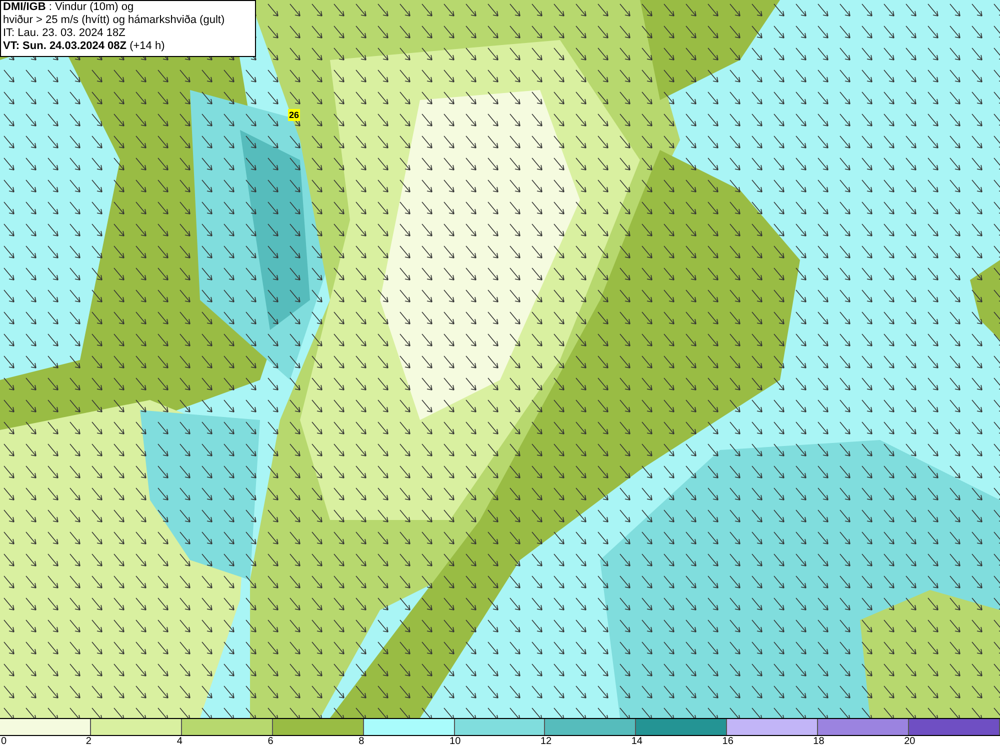  I want to click on legend-tick-label: 10, so click(455, 741).